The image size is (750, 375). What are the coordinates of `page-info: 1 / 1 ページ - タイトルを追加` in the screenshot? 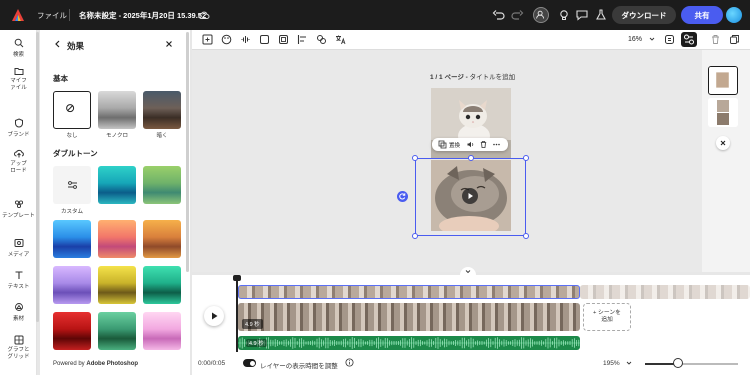 It's located at (472, 76).